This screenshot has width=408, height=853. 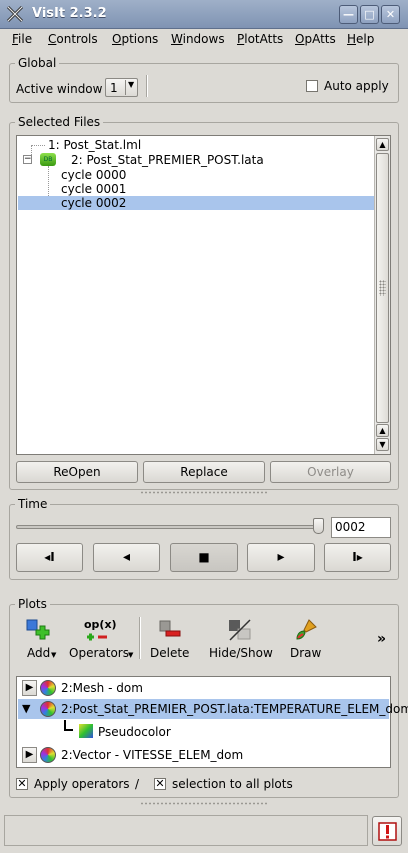 I want to click on minimize-button: —, so click(x=348, y=14).